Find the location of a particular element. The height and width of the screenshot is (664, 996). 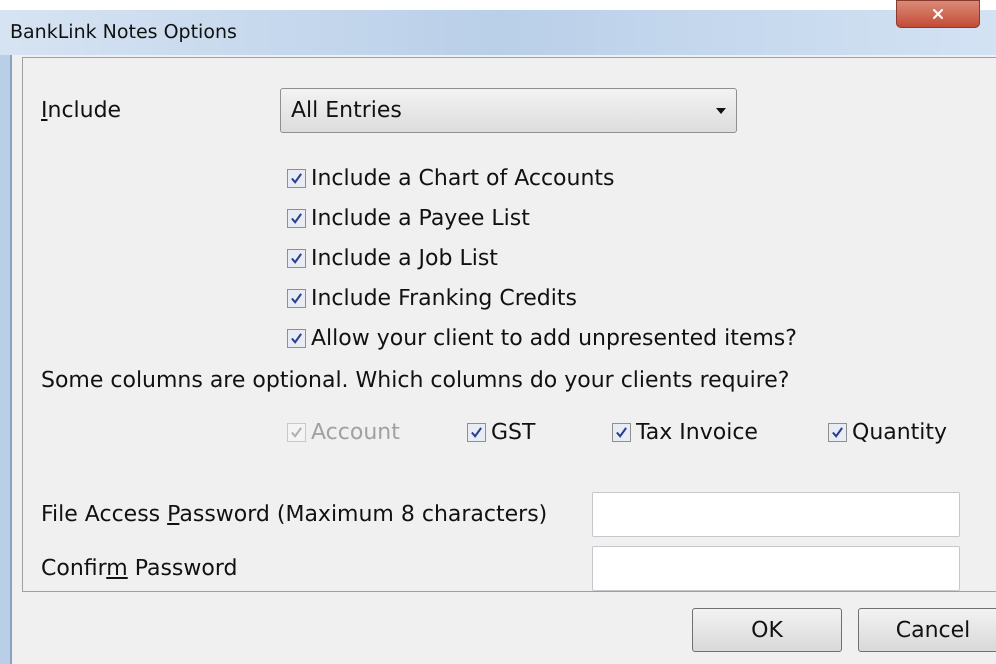

checkbox-label: GST is located at coordinates (513, 432).